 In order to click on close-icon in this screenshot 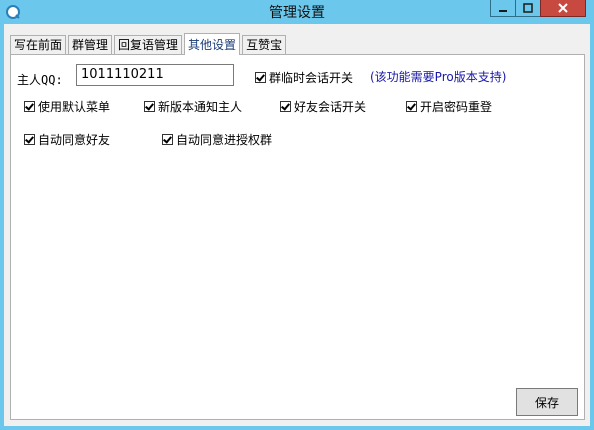, I will do `click(563, 8)`.